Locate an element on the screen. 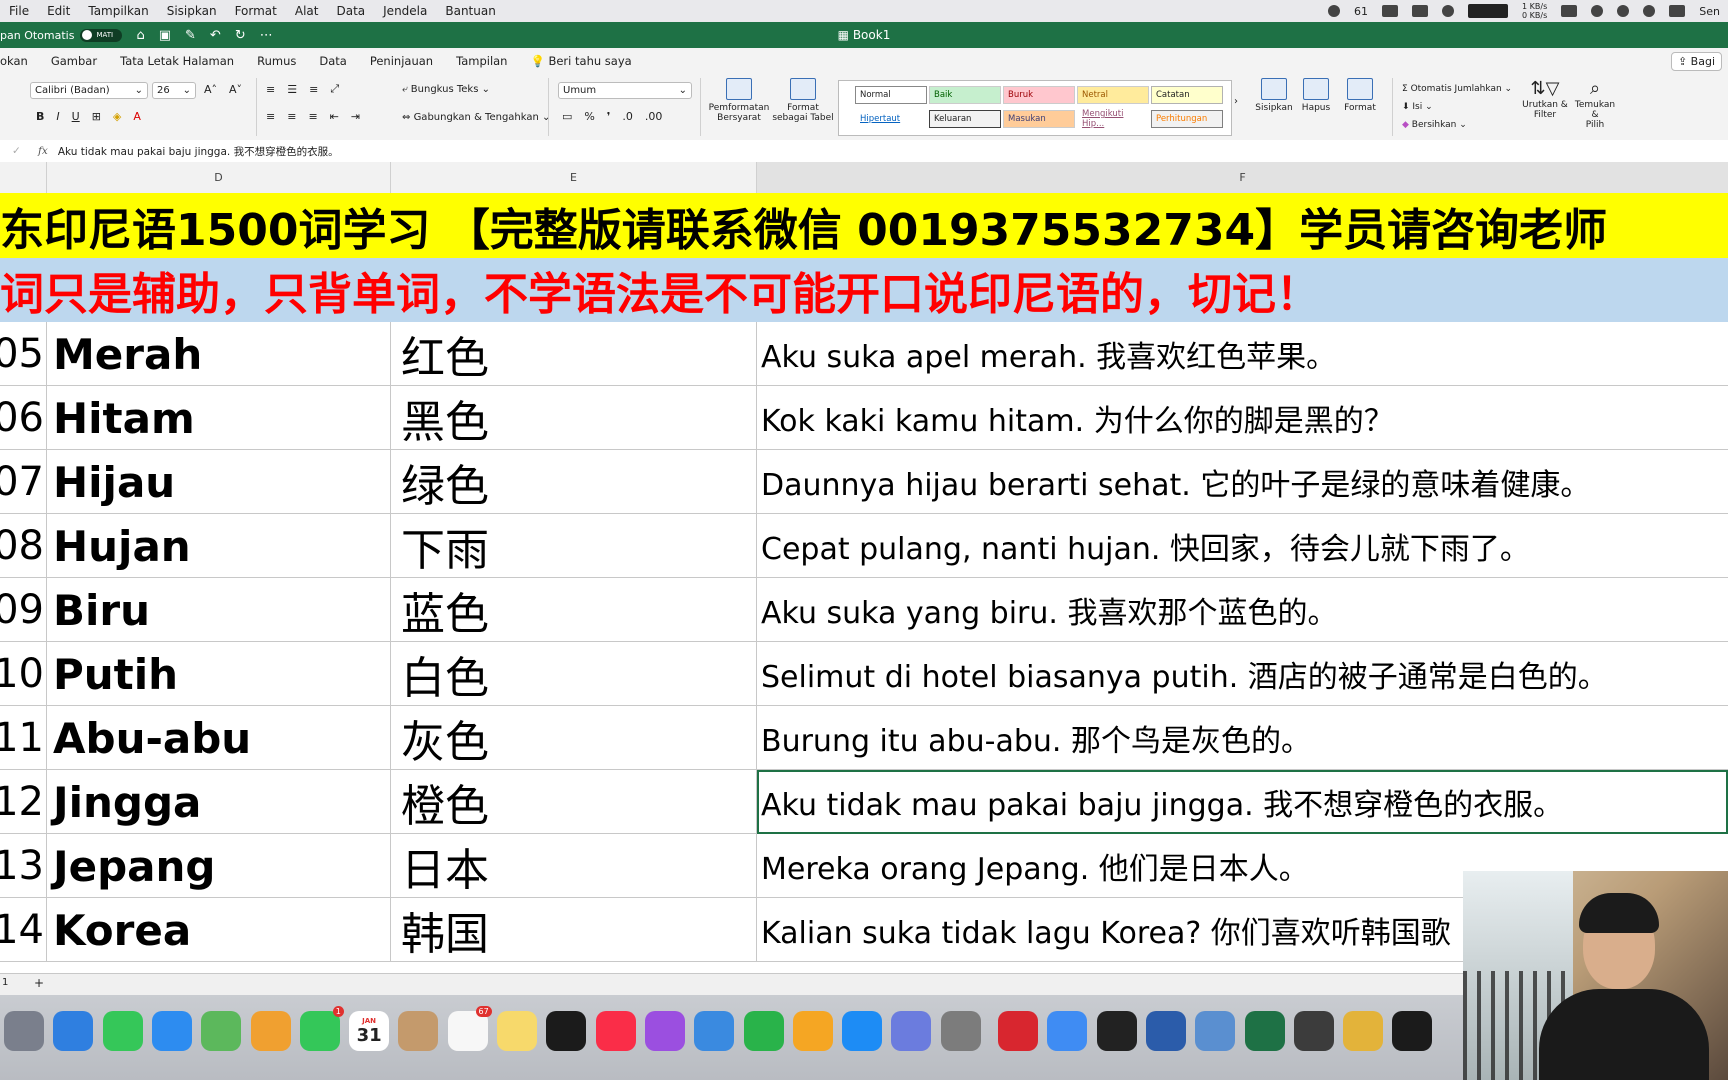  contacts-icon is located at coordinates (418, 1031).